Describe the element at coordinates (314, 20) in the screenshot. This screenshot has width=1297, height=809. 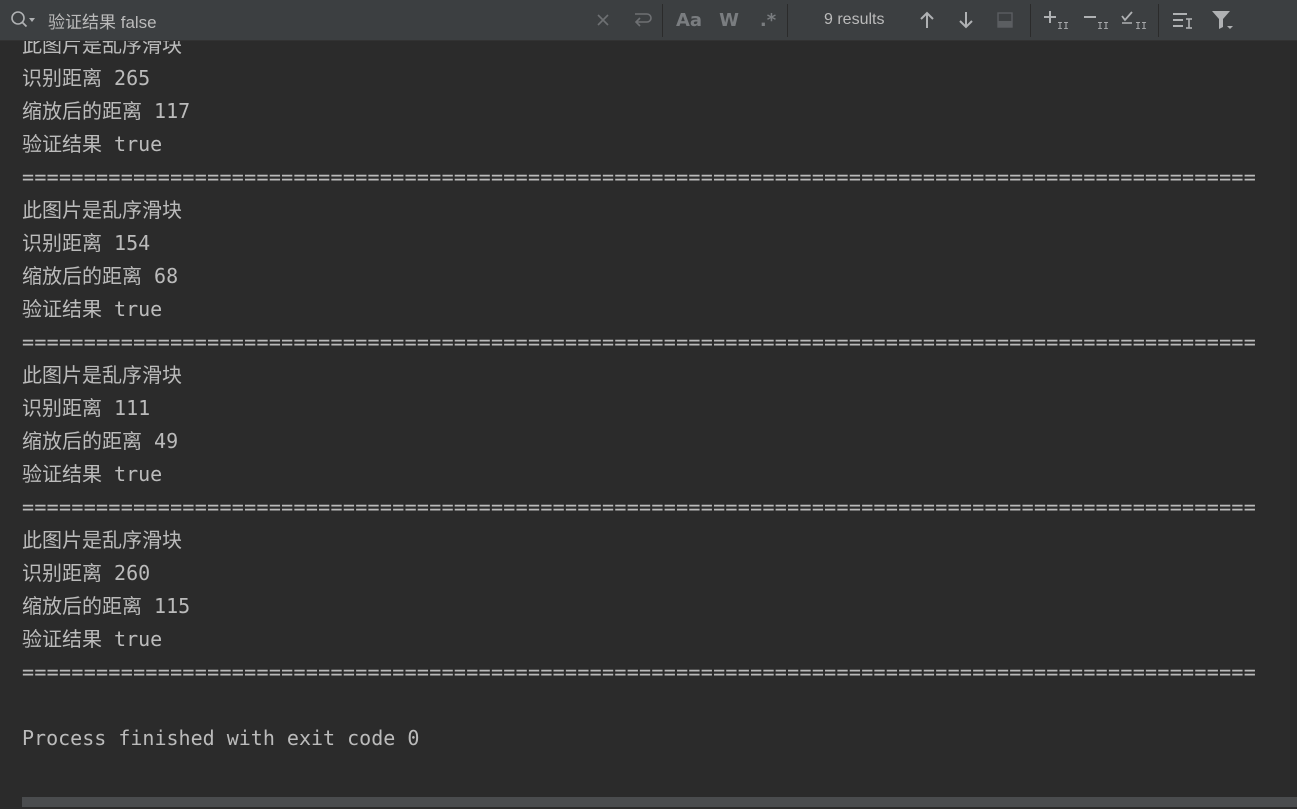
I see `search-input` at that location.